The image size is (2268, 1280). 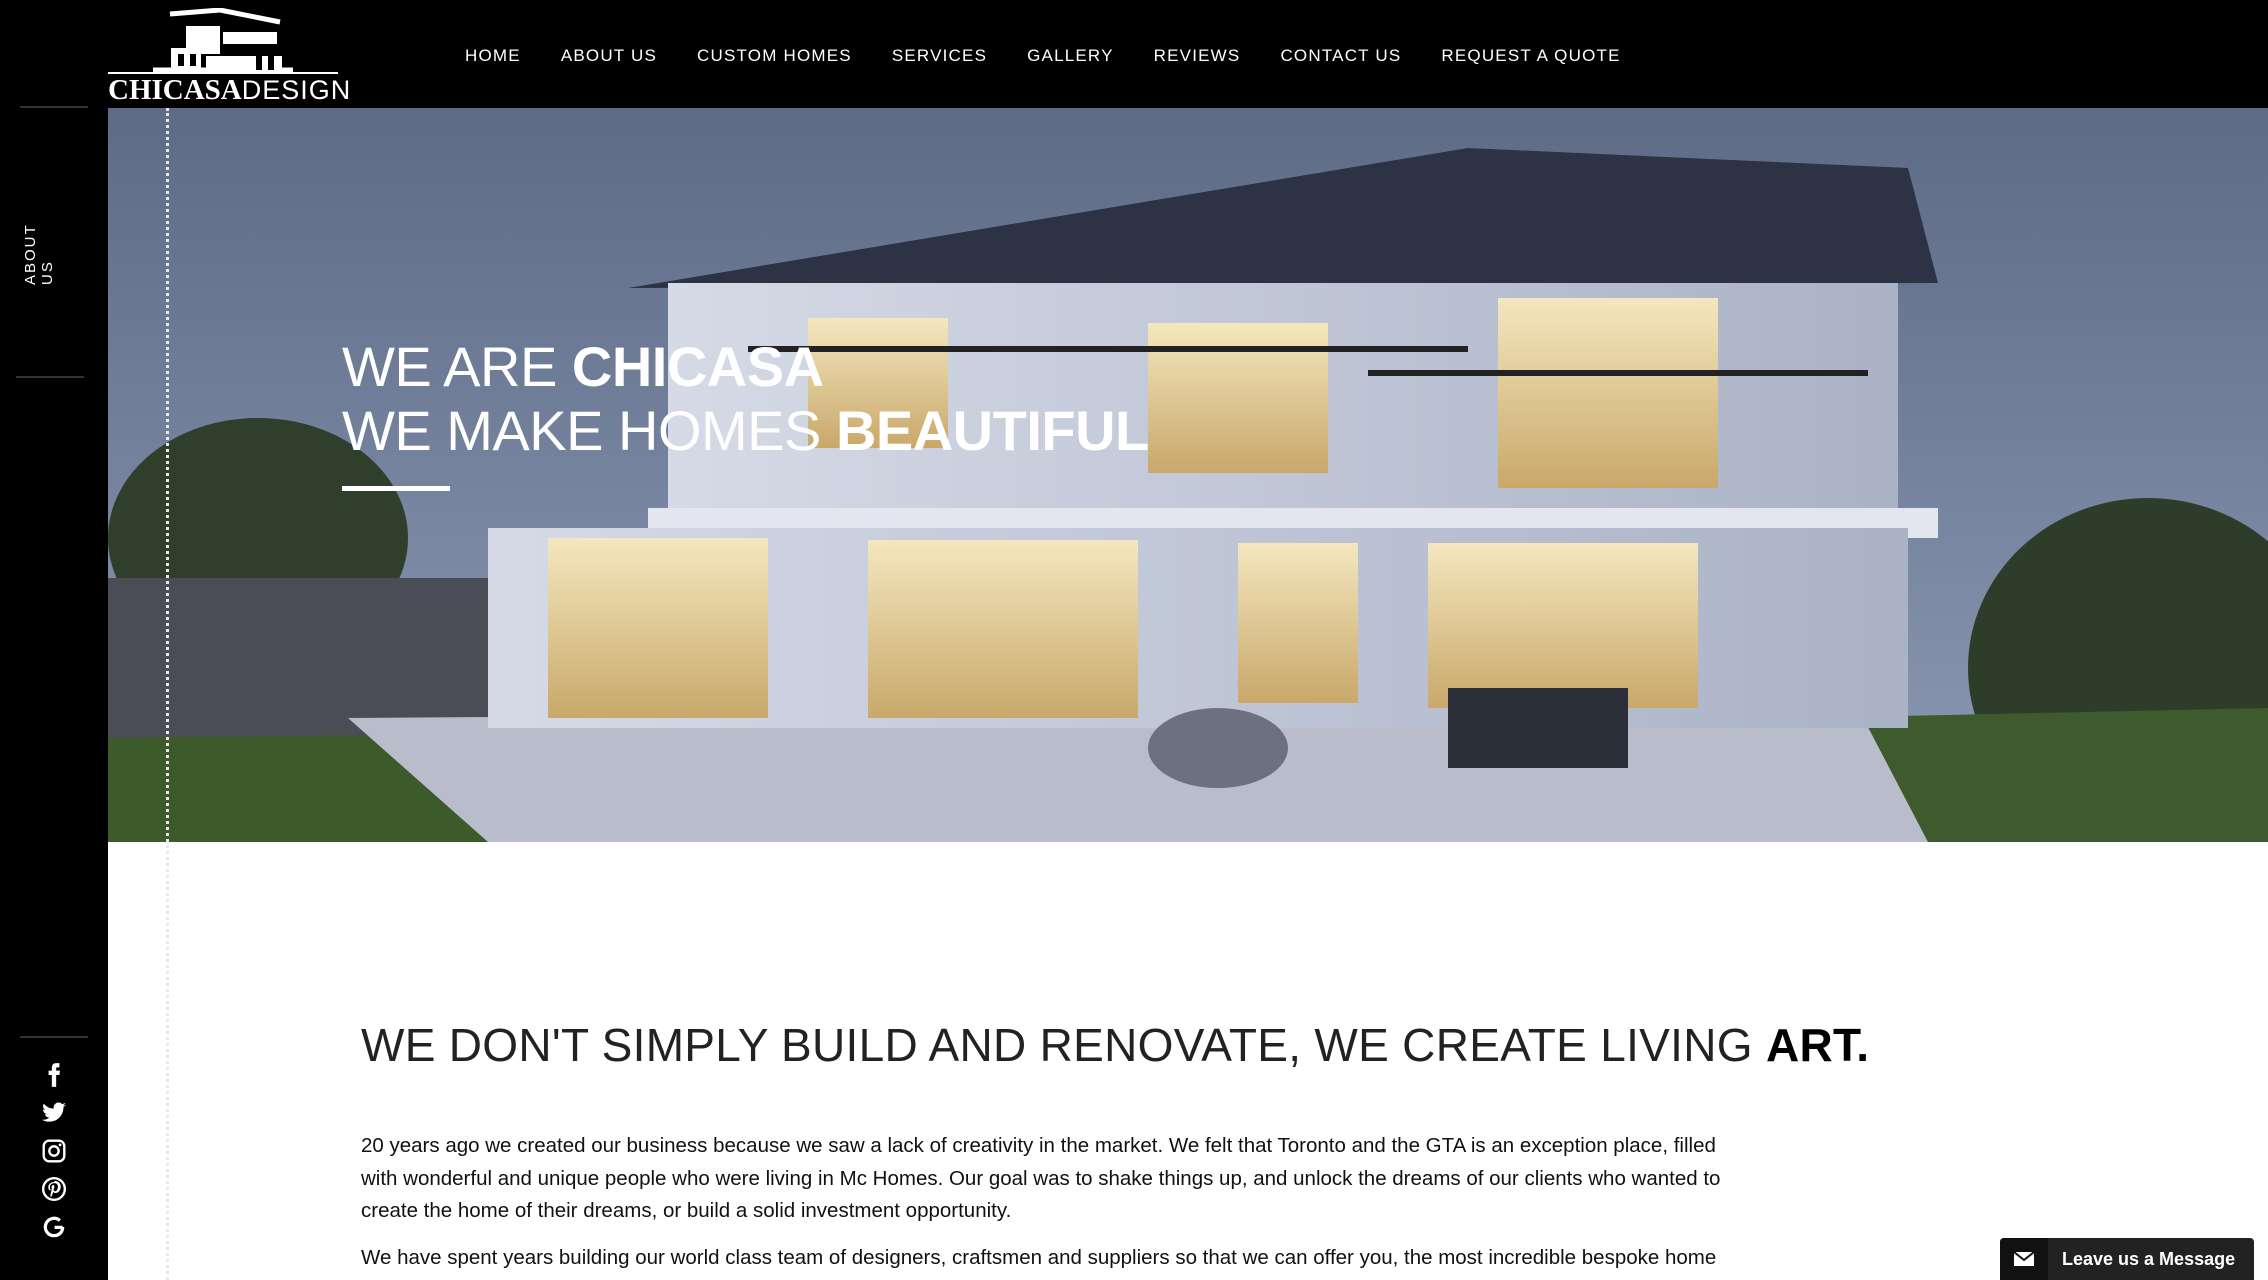 I want to click on nav-custom-homes: CUSTOM HOMES, so click(x=774, y=56).